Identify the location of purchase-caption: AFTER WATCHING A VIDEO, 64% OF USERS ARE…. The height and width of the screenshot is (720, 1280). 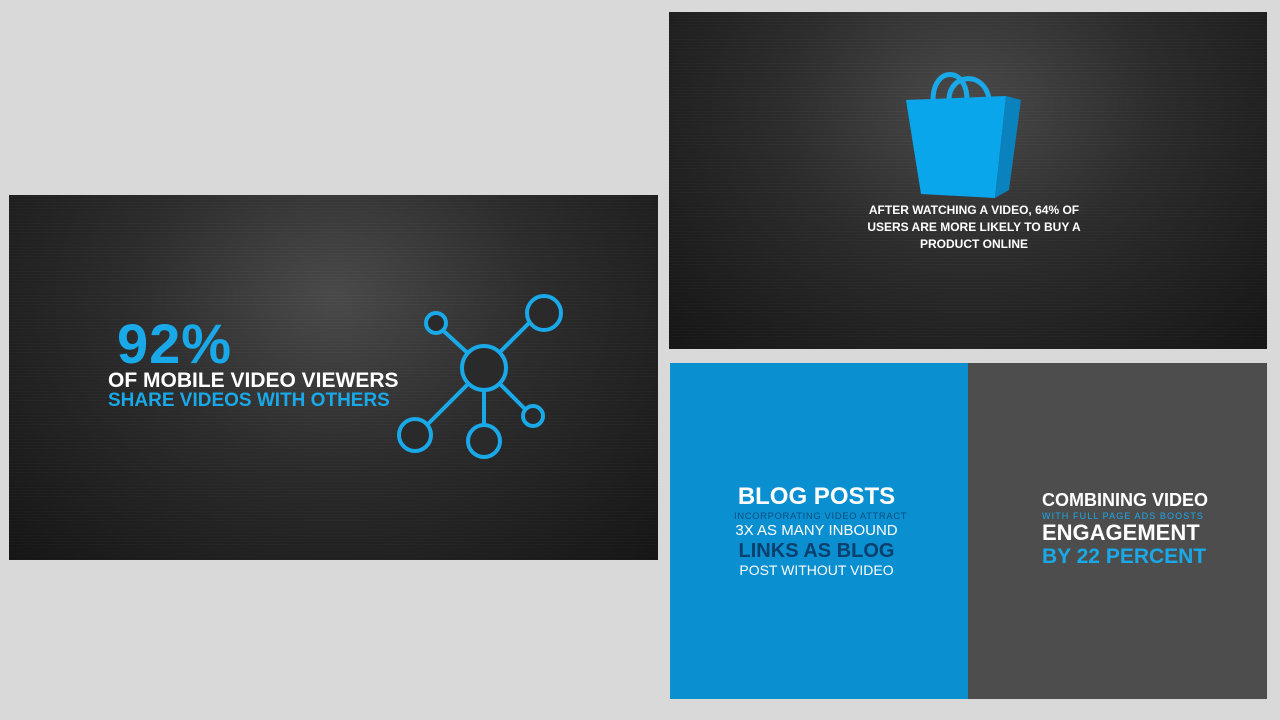
(974, 227).